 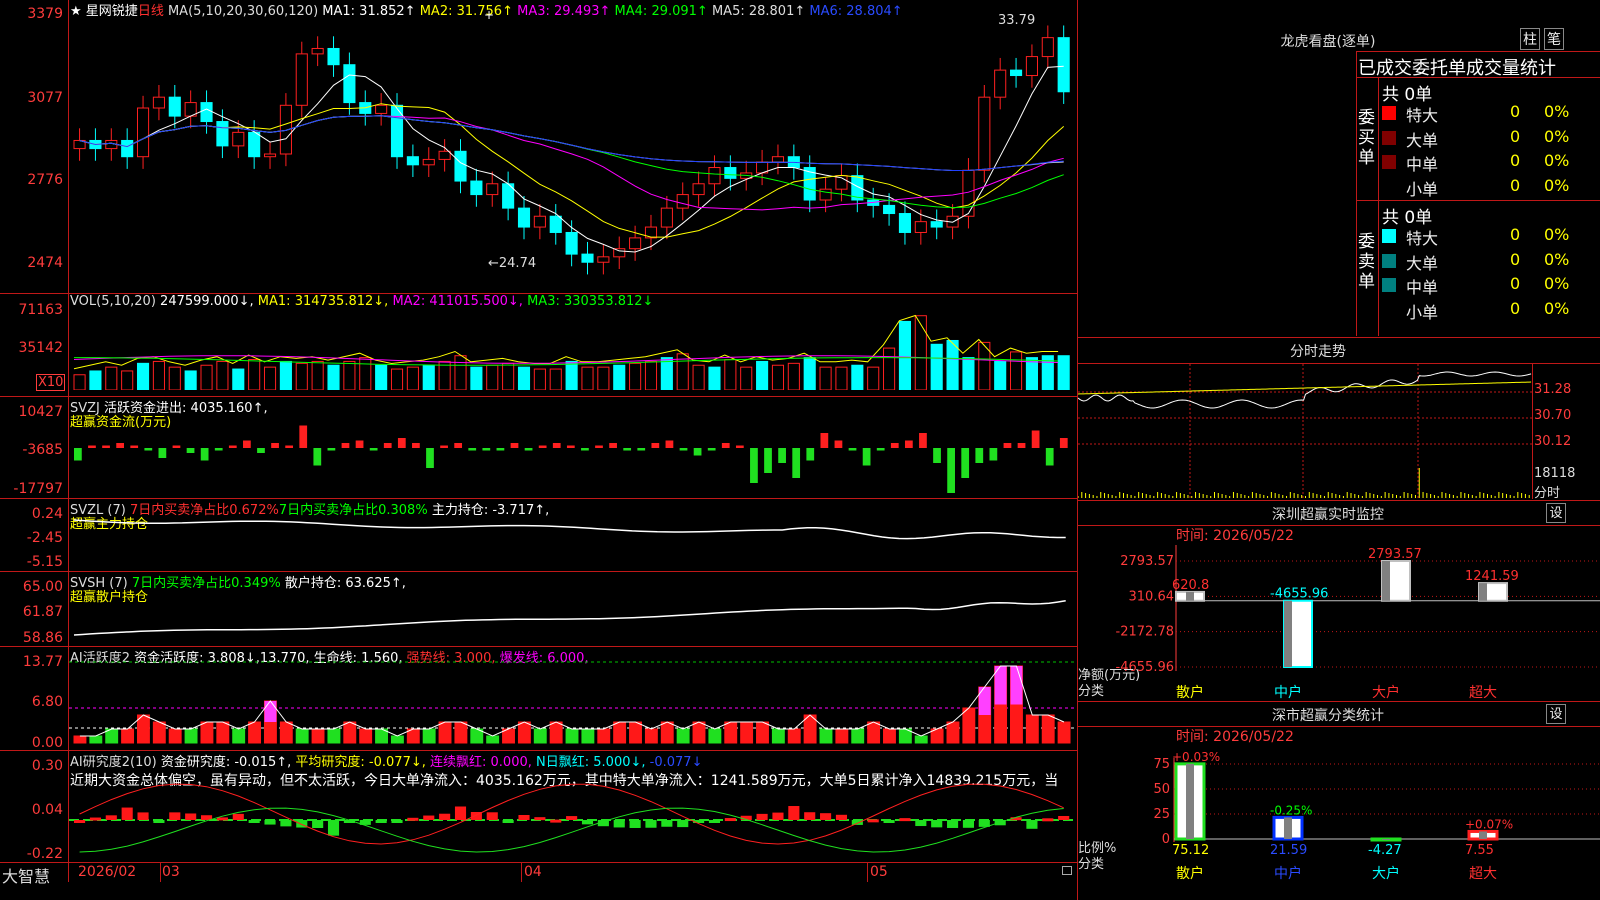 I want to click on svsh-chart, so click(x=573, y=609).